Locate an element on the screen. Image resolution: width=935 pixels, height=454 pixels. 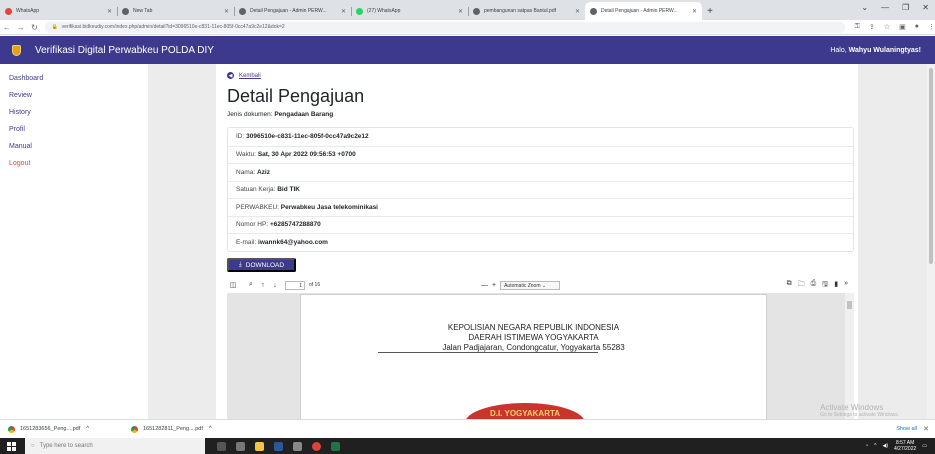
browser-tab: New Tab ✕ is located at coordinates (175, 11).